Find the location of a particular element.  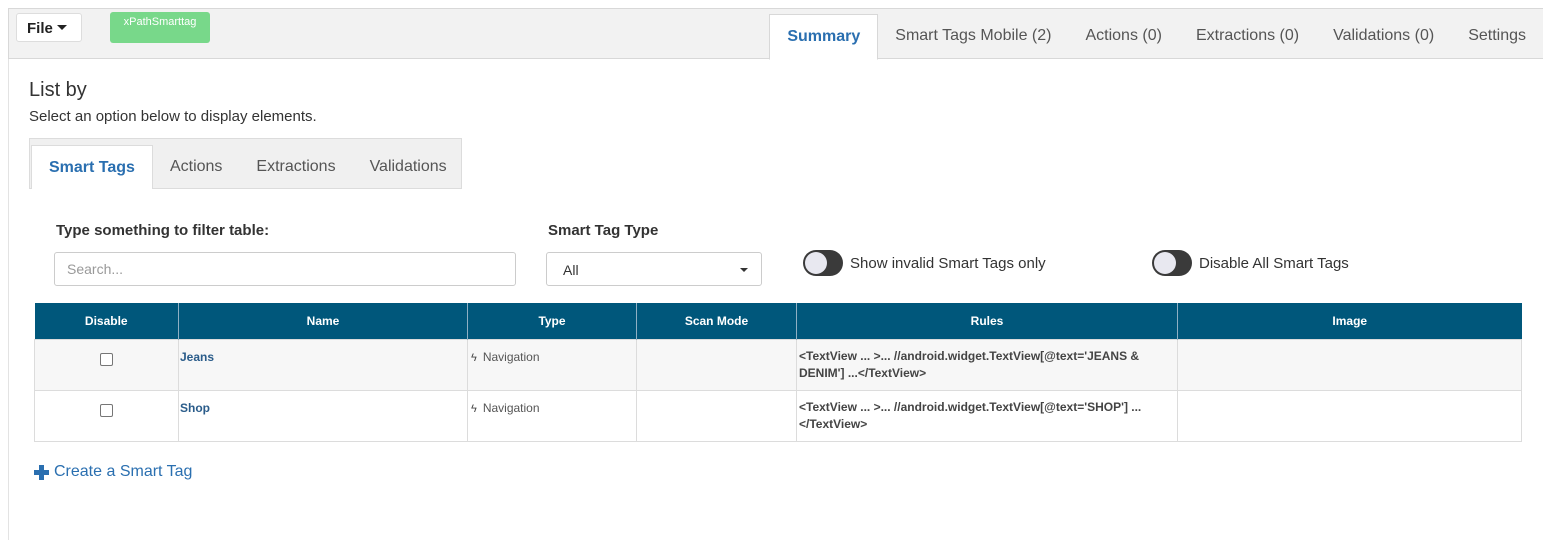

header-type: Type is located at coordinates (552, 321).